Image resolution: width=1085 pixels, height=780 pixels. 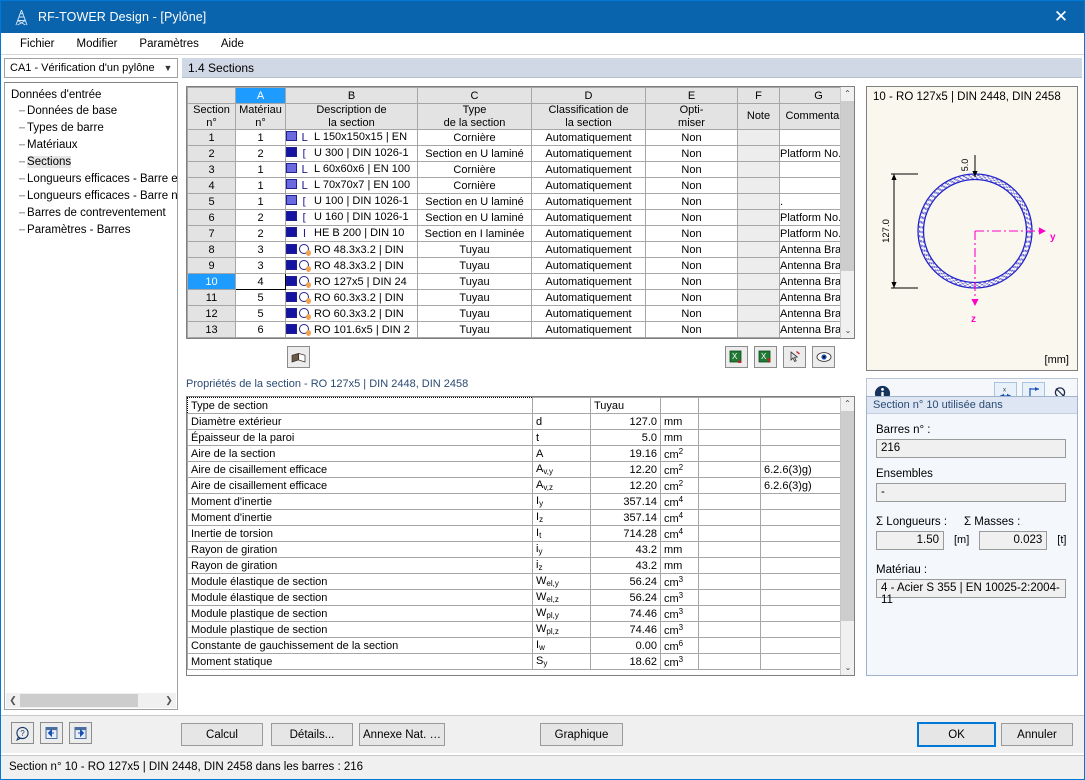 I want to click on cell-description: [ U 300 | DIN 1026-1, so click(x=351, y=153).